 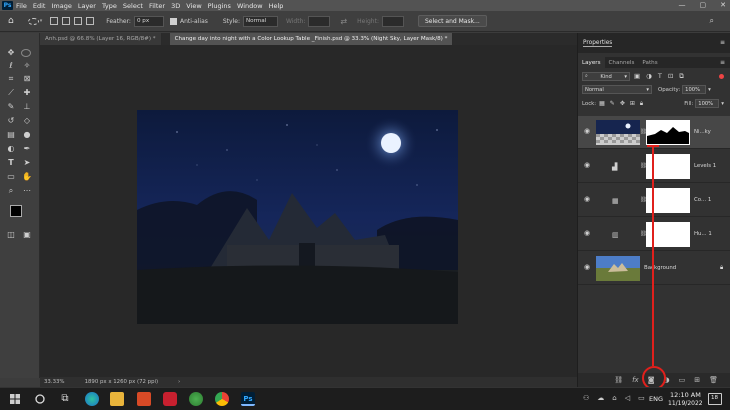 What do you see at coordinates (591, 62) in the screenshot?
I see `tab-layers: Layers` at bounding box center [591, 62].